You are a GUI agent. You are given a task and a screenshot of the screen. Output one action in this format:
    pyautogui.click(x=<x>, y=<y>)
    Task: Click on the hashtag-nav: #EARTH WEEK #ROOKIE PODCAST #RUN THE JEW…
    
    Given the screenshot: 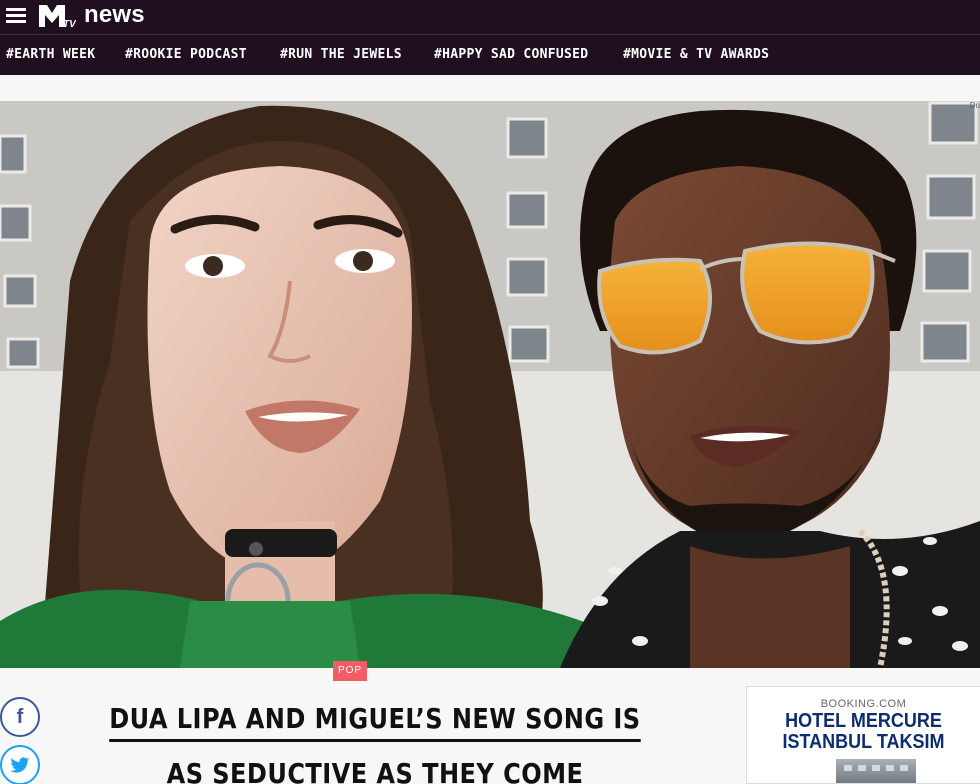 What is the action you would take?
    pyautogui.click(x=490, y=54)
    